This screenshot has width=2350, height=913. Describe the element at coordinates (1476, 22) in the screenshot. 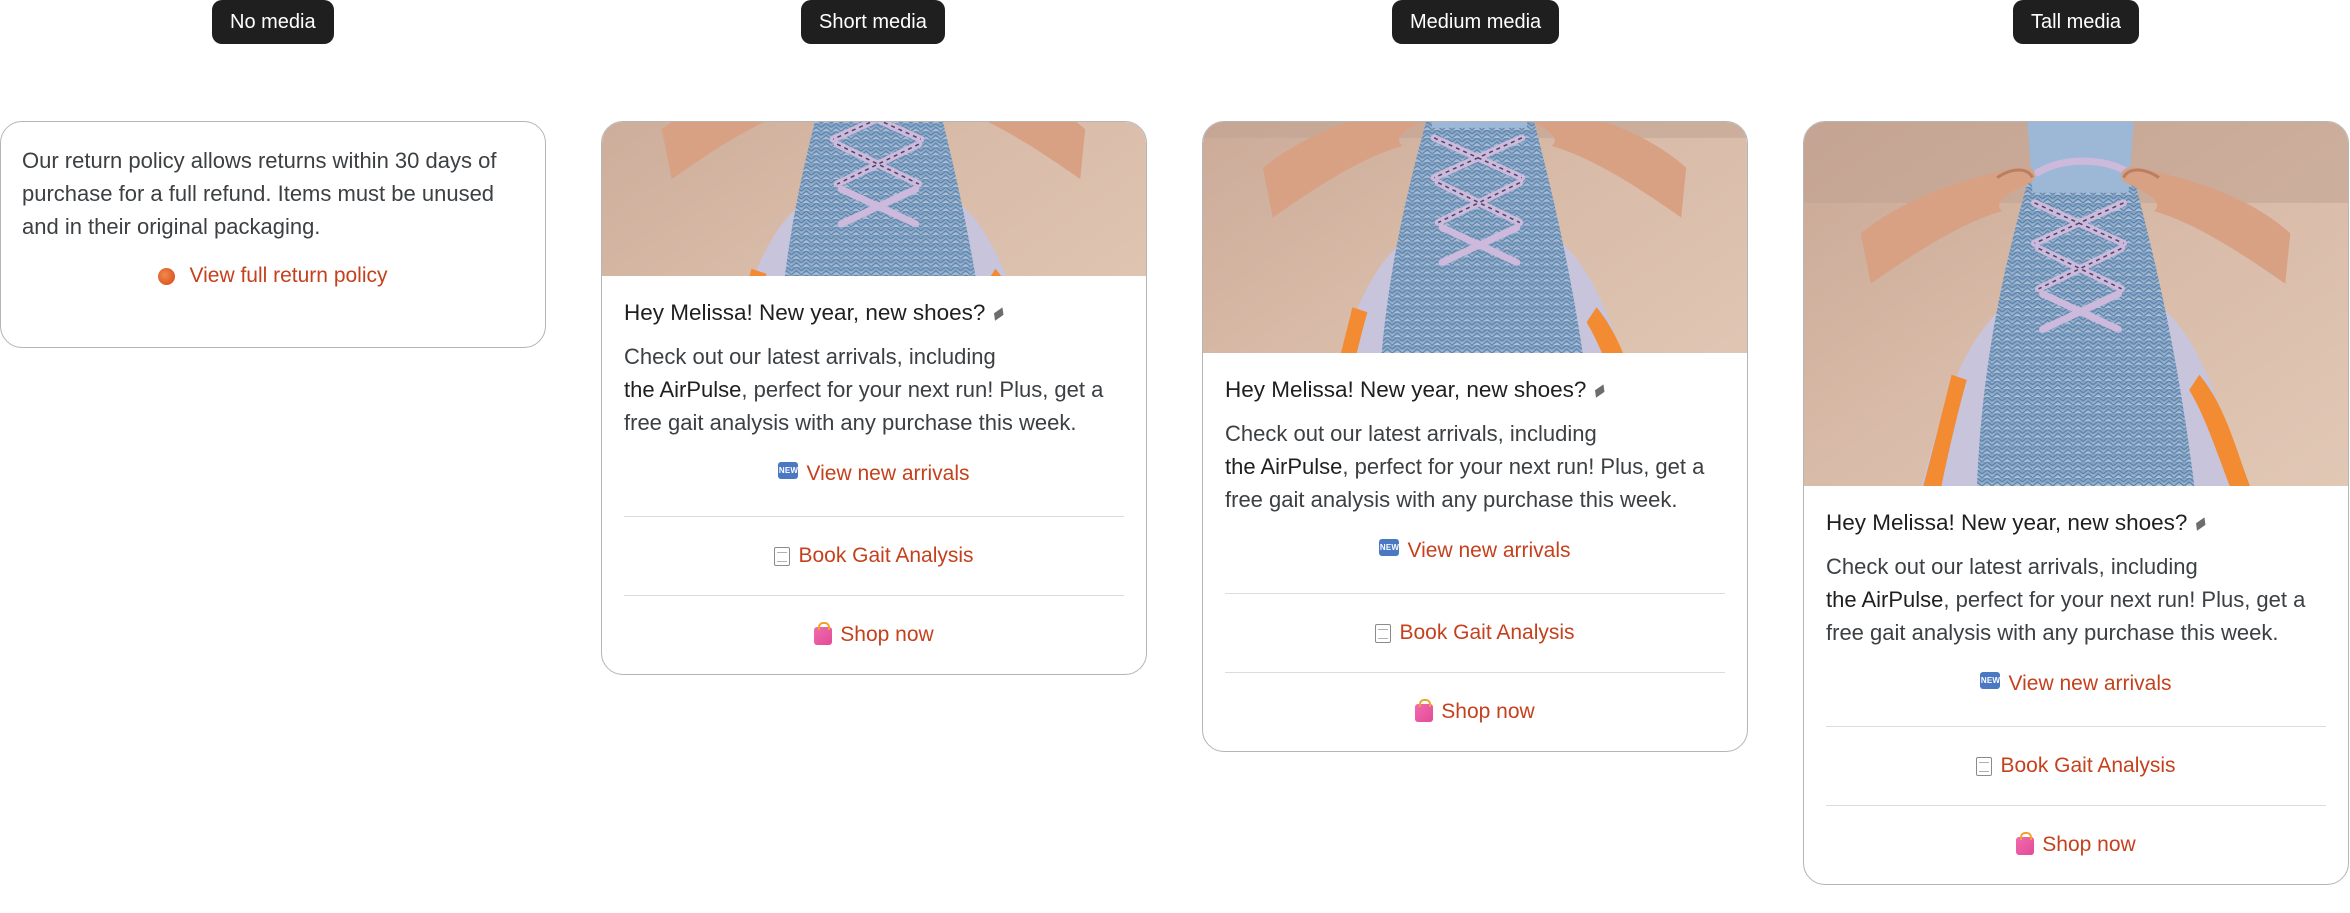

I see `column-label-medium-media: Medium media` at that location.